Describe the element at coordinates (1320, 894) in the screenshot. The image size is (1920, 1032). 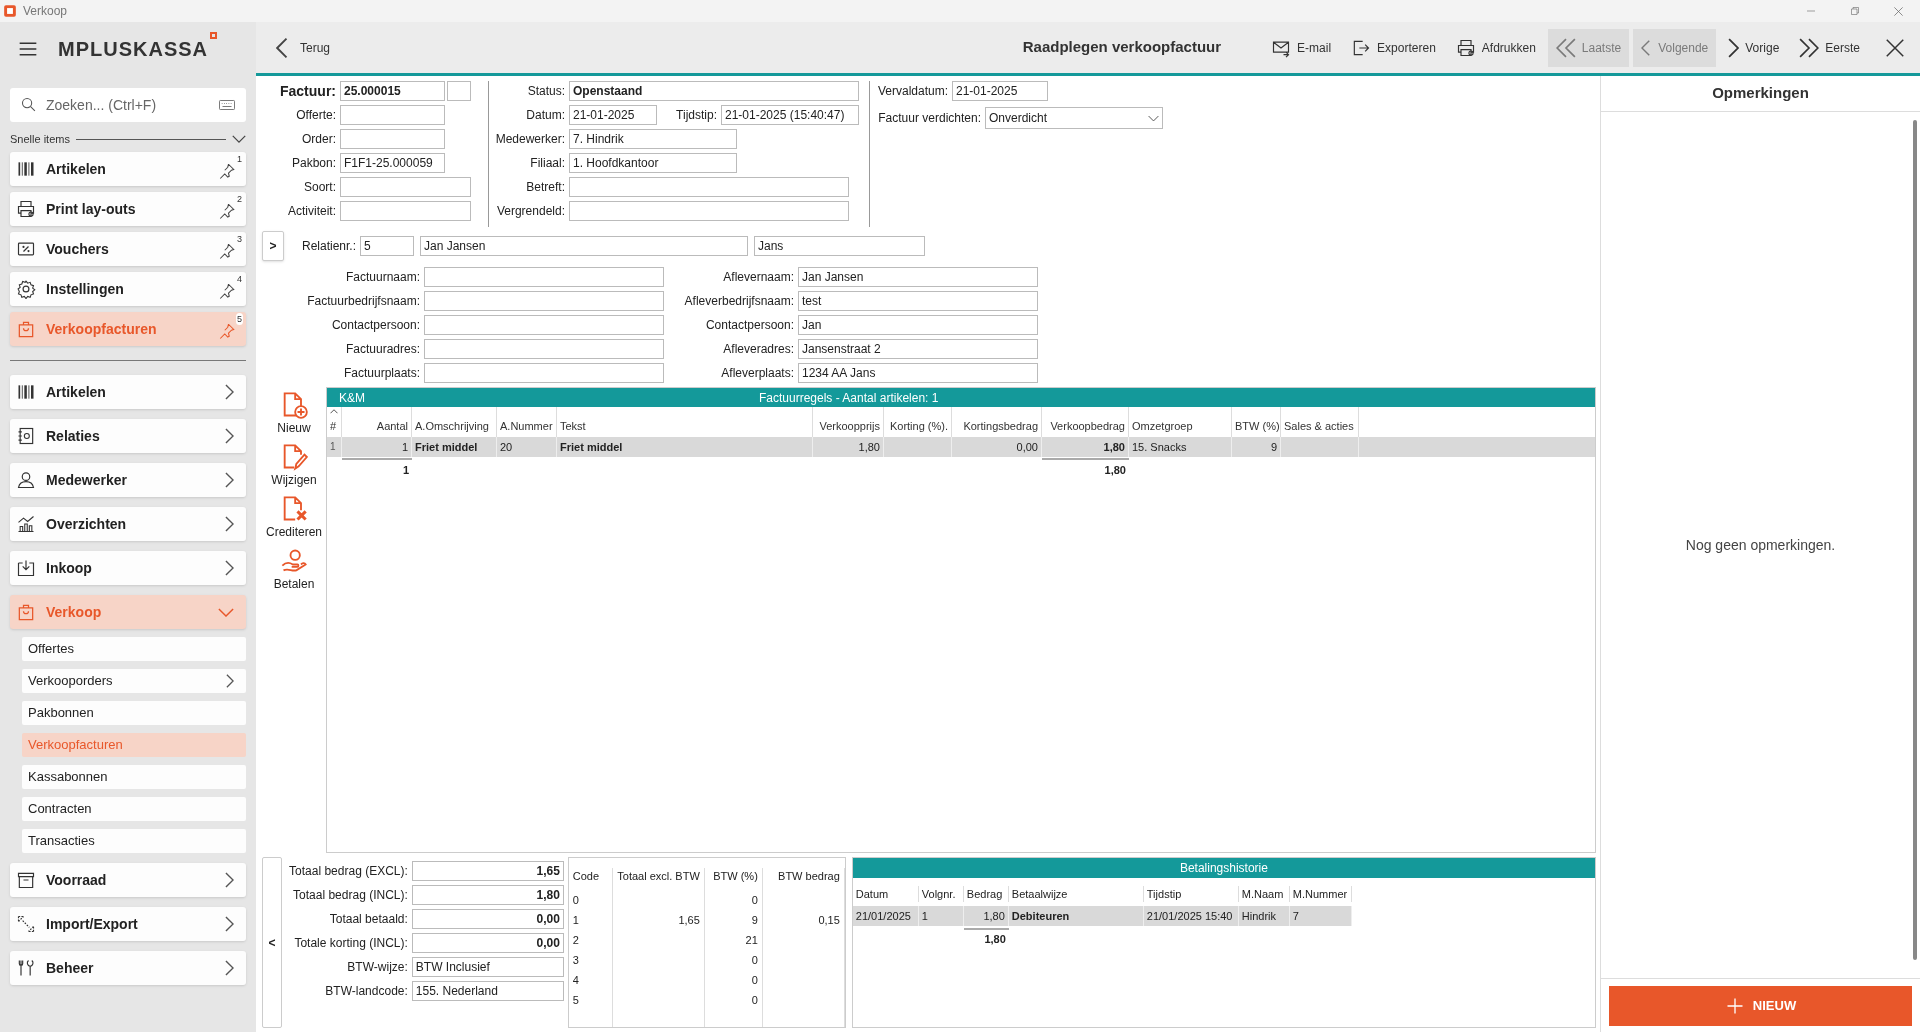
I see `column-header: M.Nummer` at that location.